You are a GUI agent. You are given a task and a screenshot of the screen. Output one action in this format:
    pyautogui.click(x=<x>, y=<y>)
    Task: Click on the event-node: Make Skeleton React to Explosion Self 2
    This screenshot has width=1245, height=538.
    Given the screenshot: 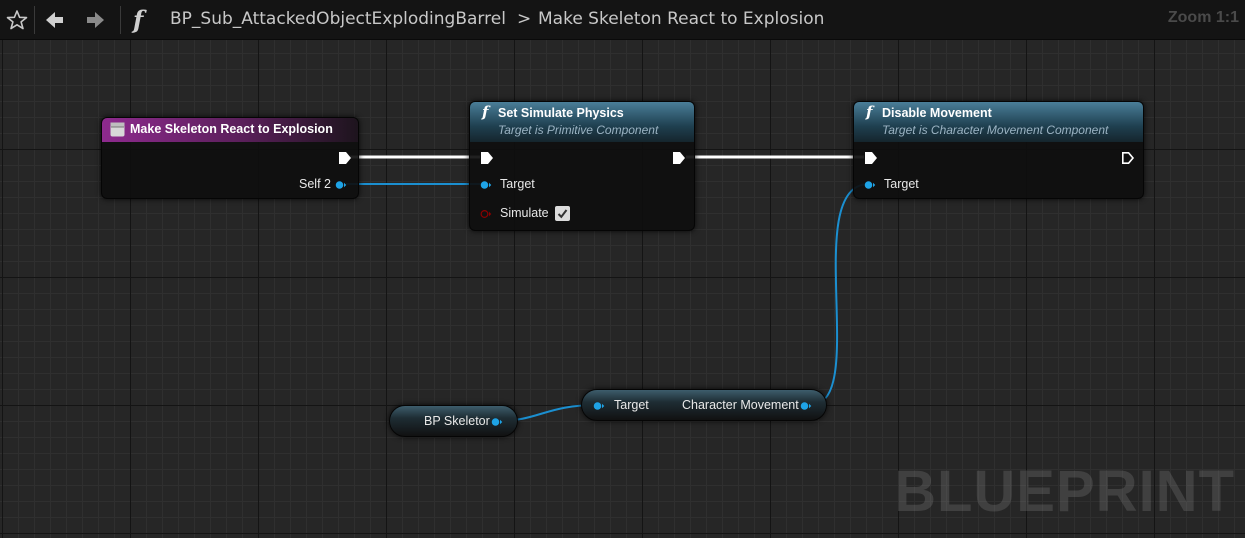 What is the action you would take?
    pyautogui.click(x=230, y=158)
    